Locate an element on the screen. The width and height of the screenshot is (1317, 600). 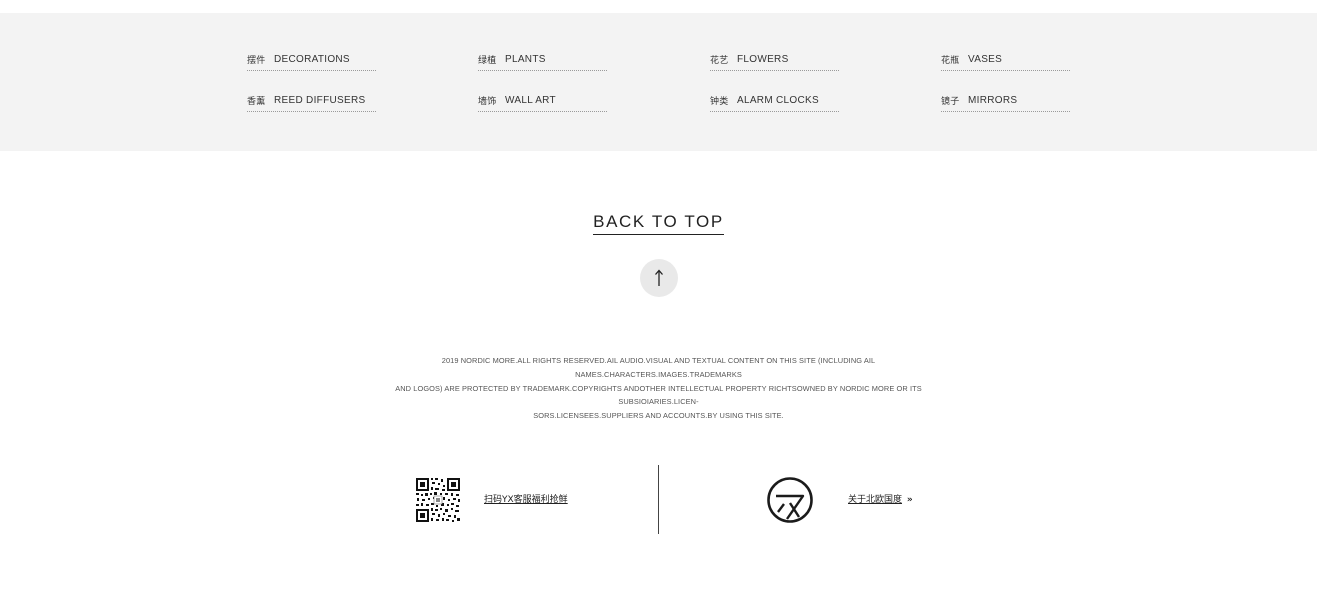
category-en-label: DECORATIONS is located at coordinates (312, 59).